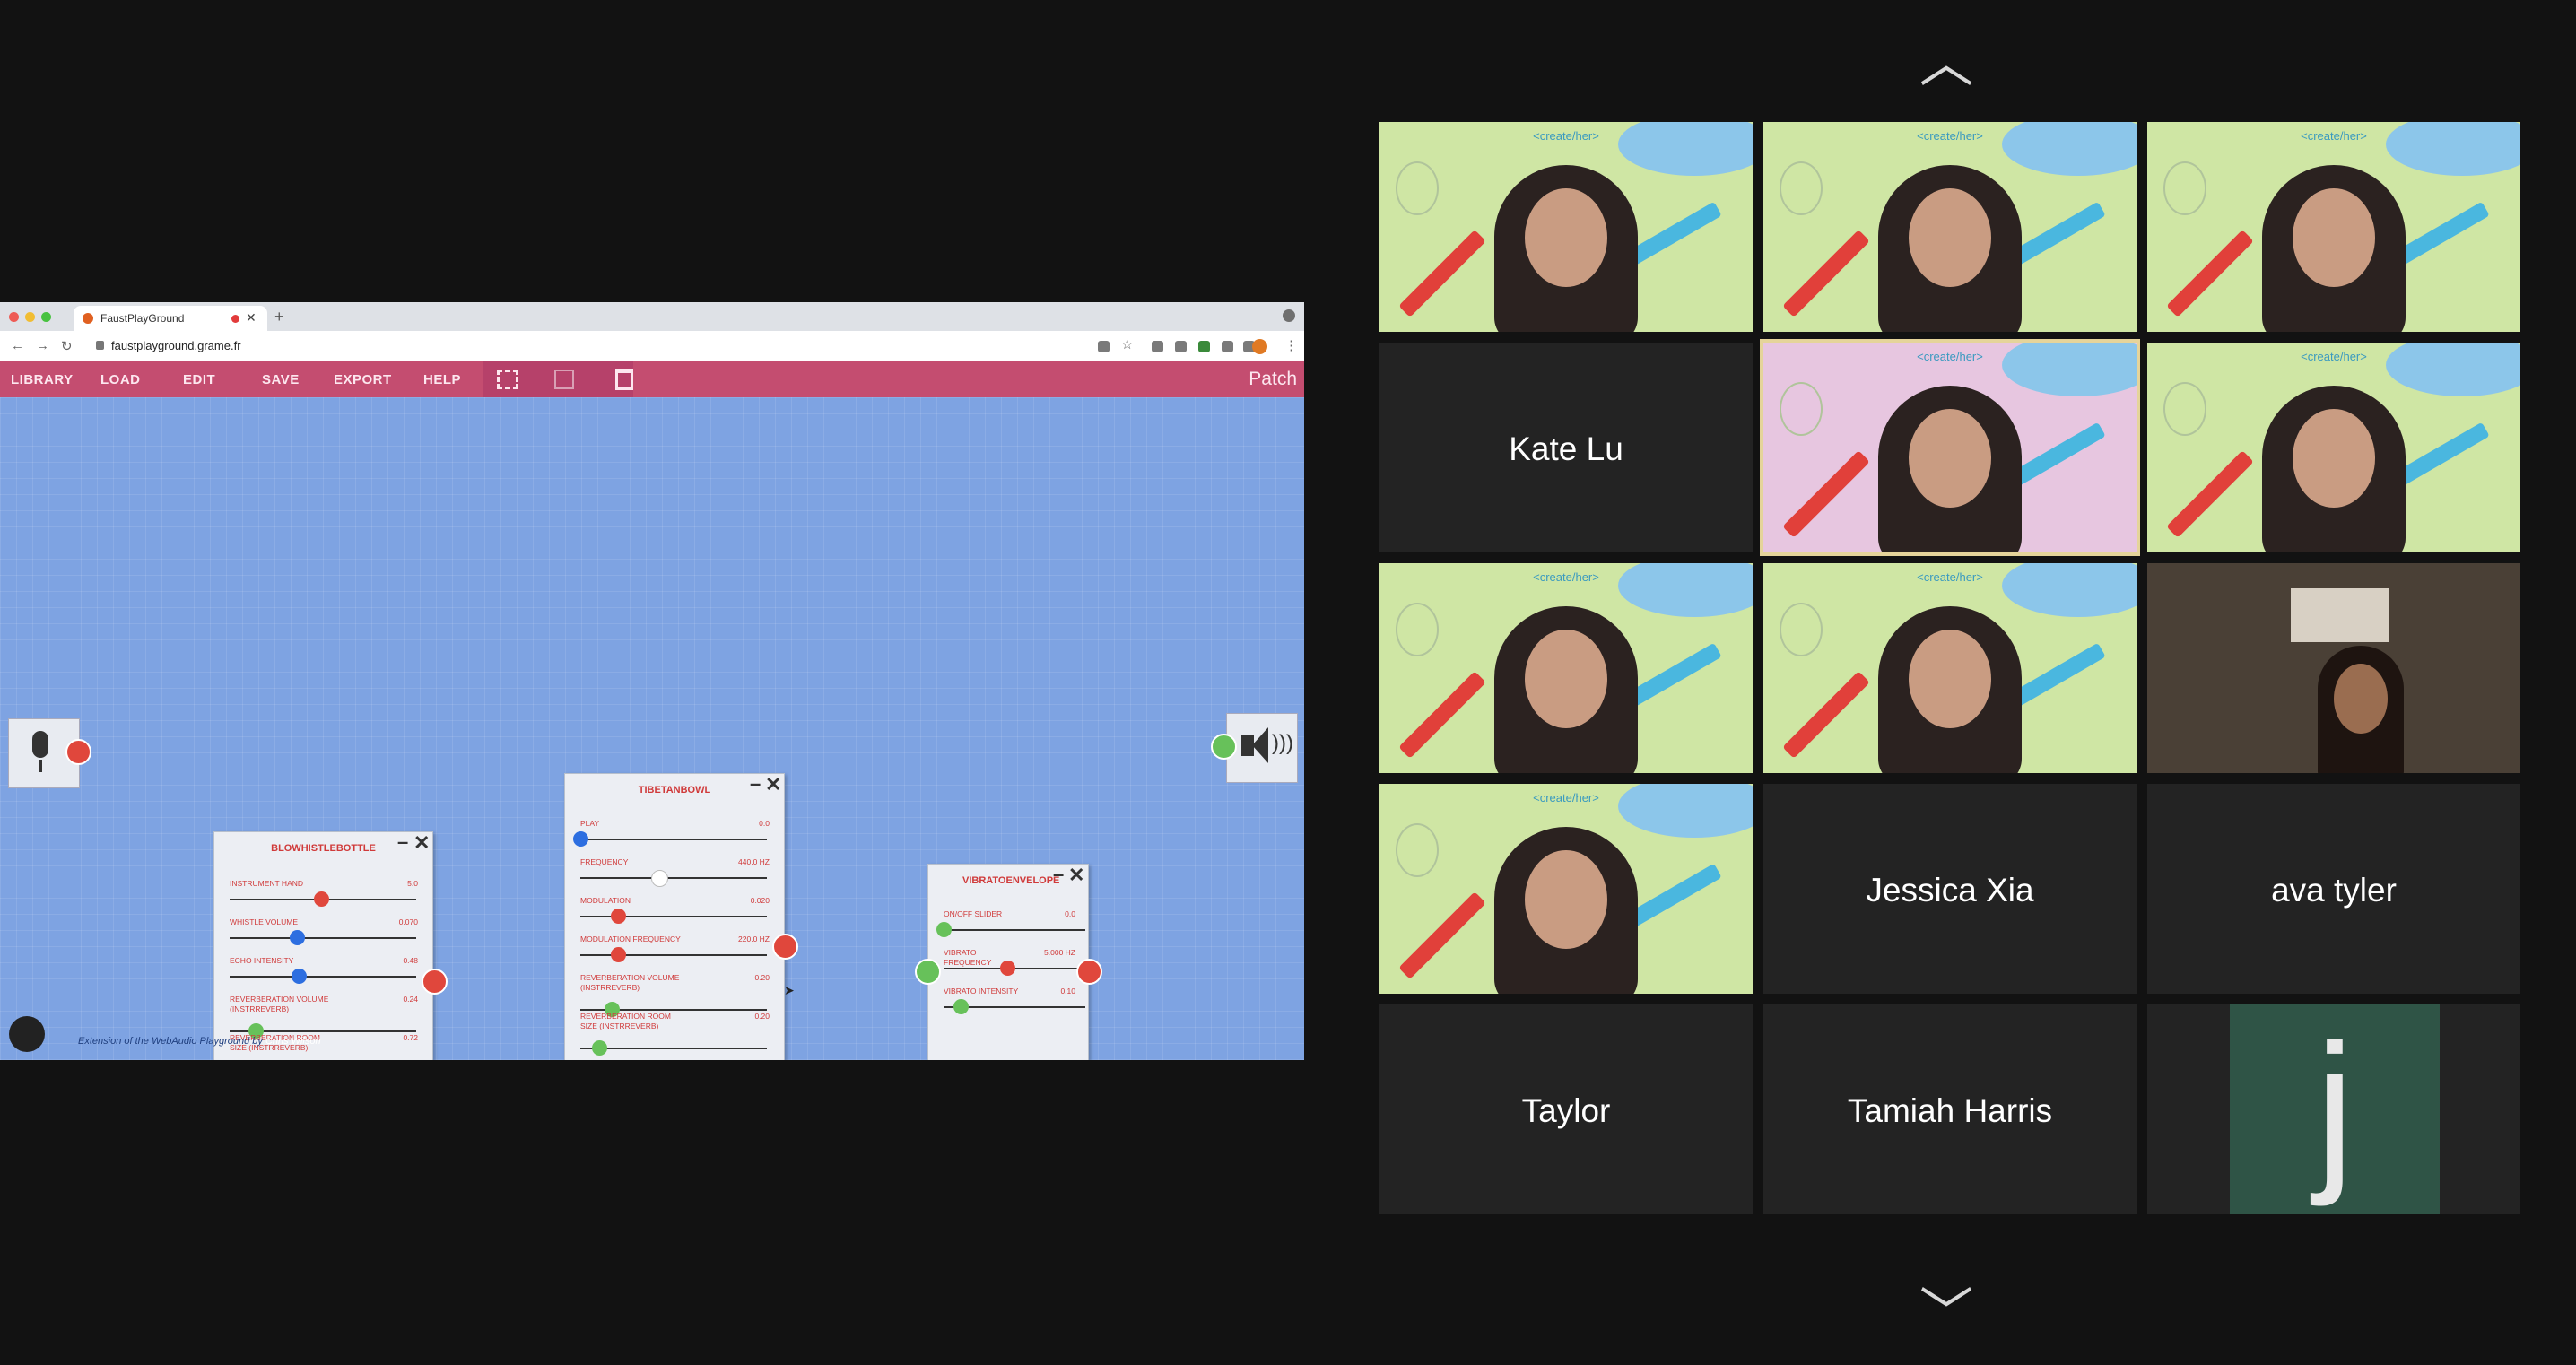  I want to click on scroll-down-chevron-icon: ﹀, so click(1946, 1309).